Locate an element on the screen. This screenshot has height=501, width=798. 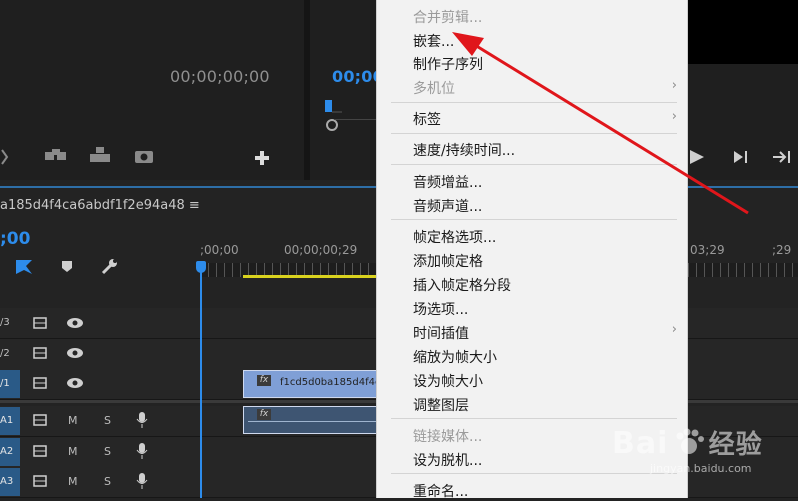
watermark-logo: Bai 经验 is located at coordinates (687, 442).